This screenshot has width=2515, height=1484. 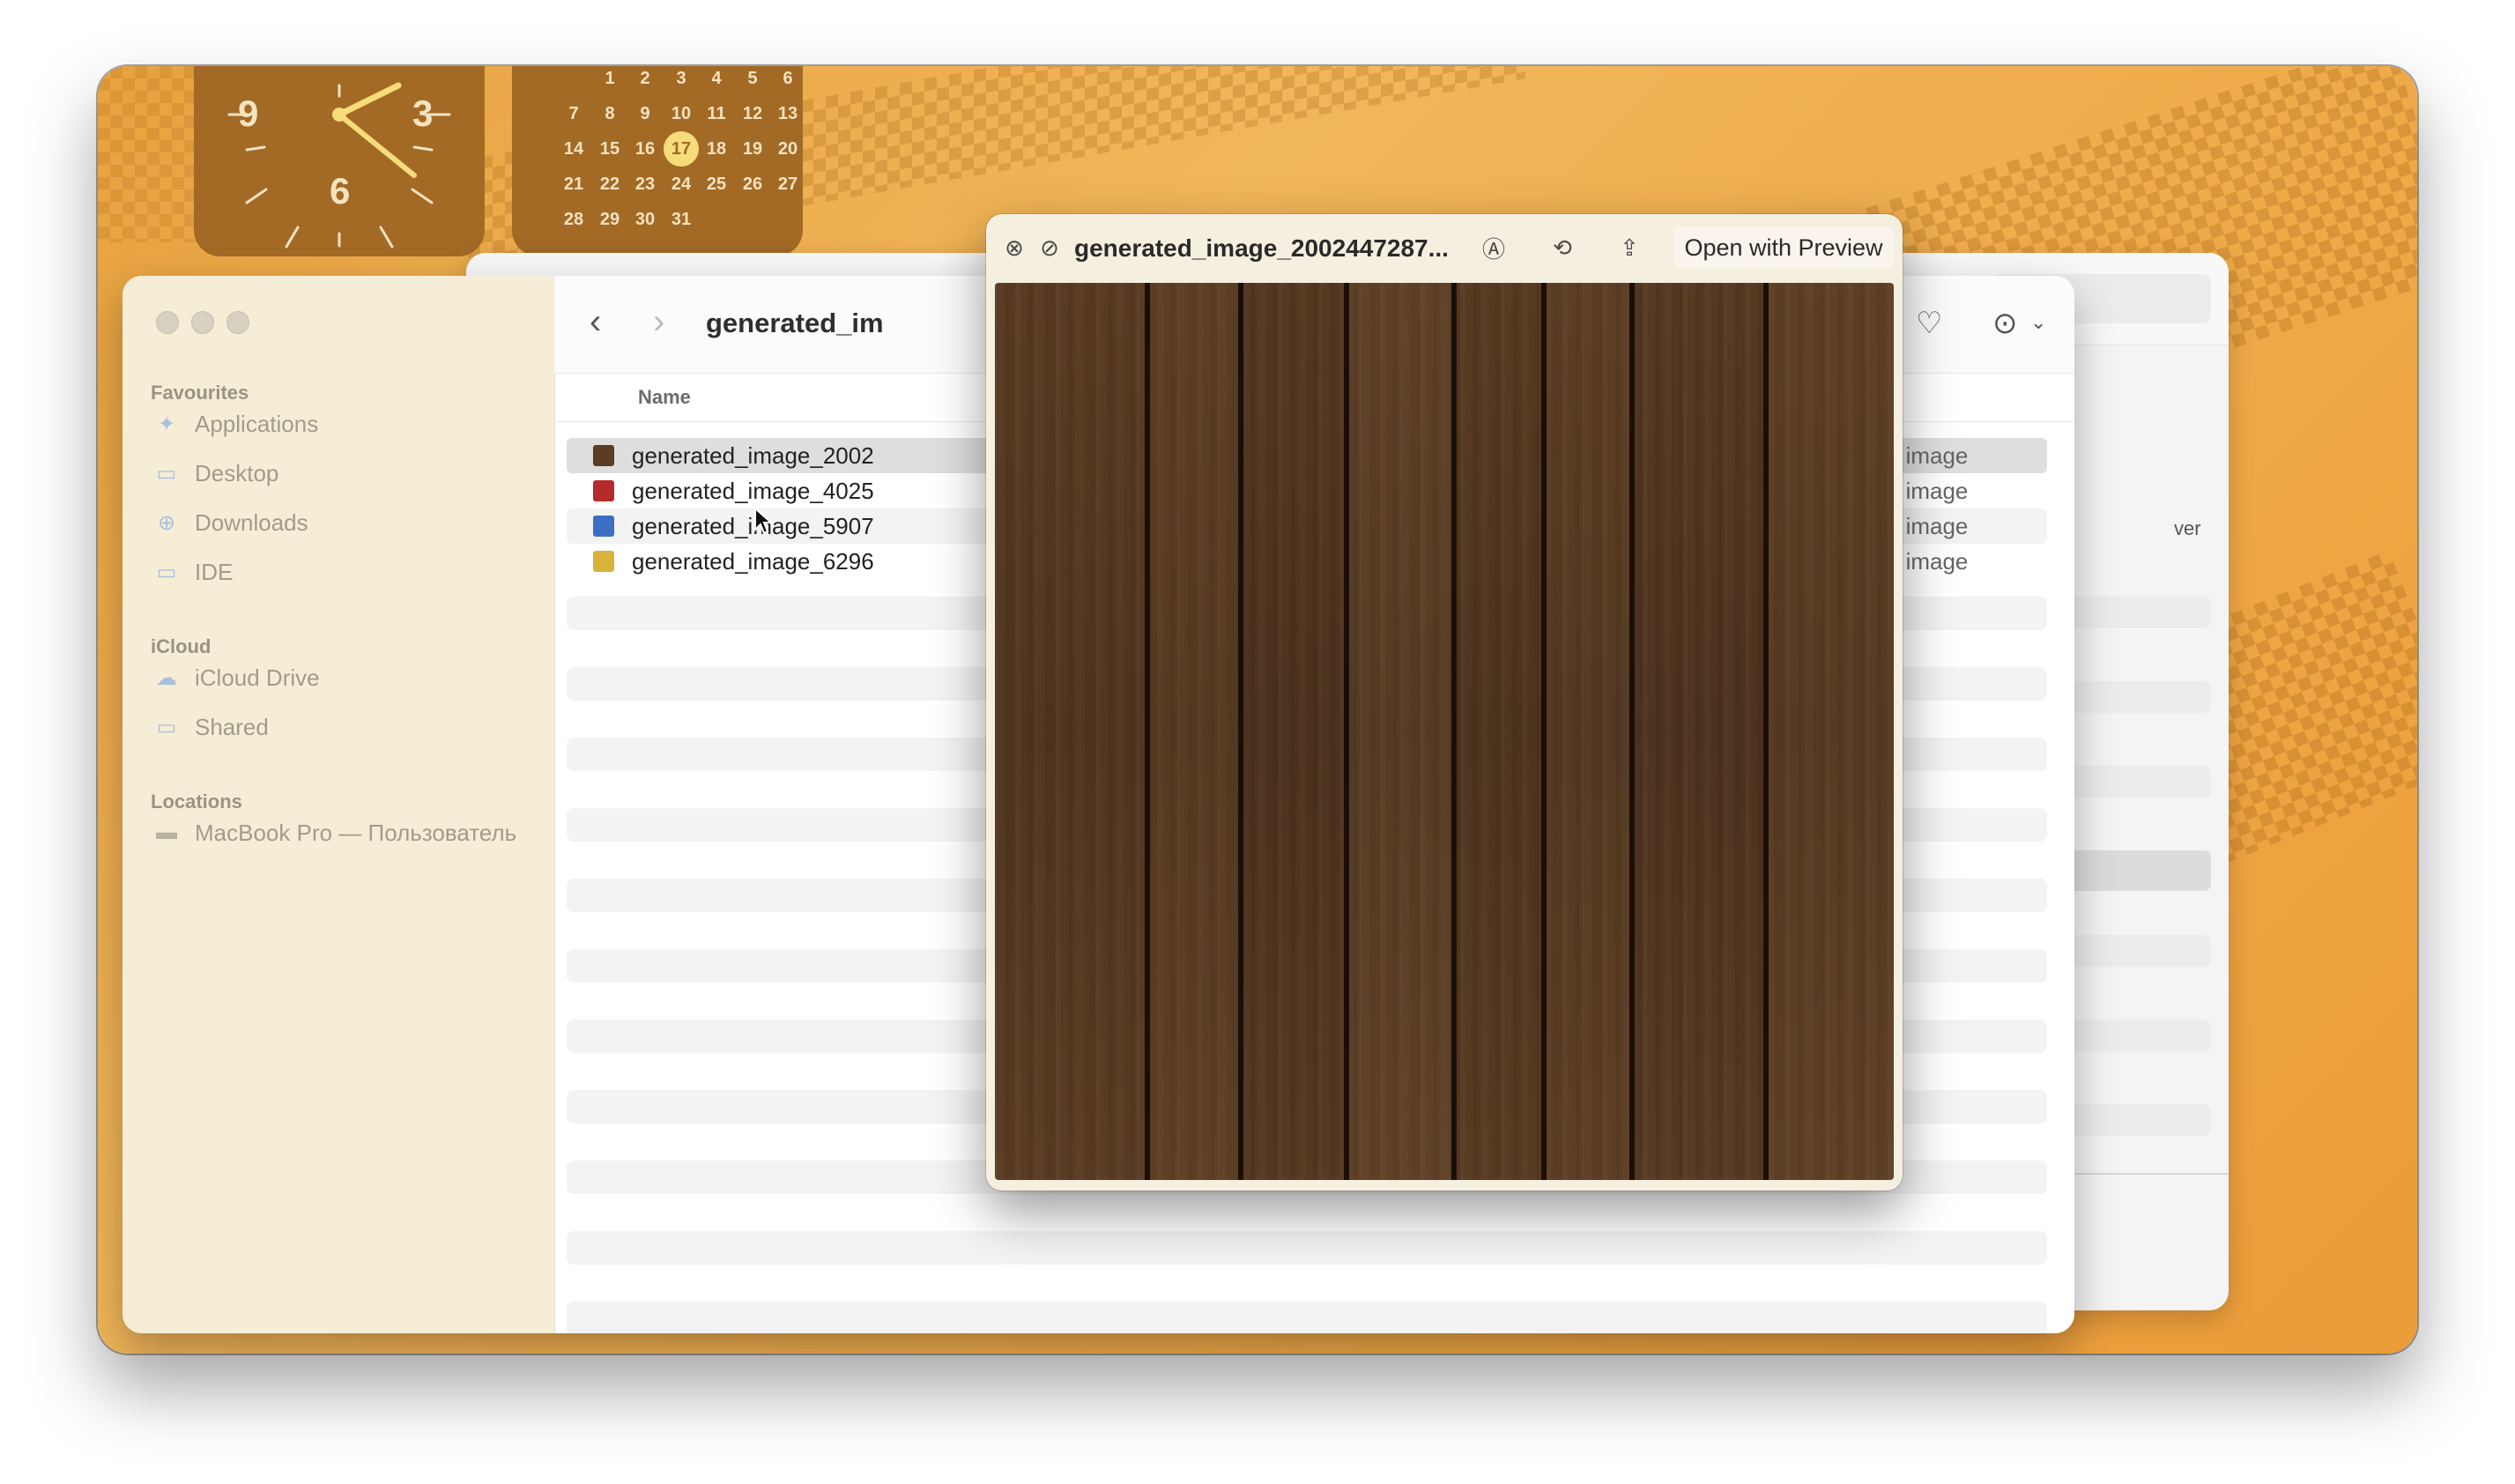 I want to click on forward-button: ›, so click(x=658, y=322).